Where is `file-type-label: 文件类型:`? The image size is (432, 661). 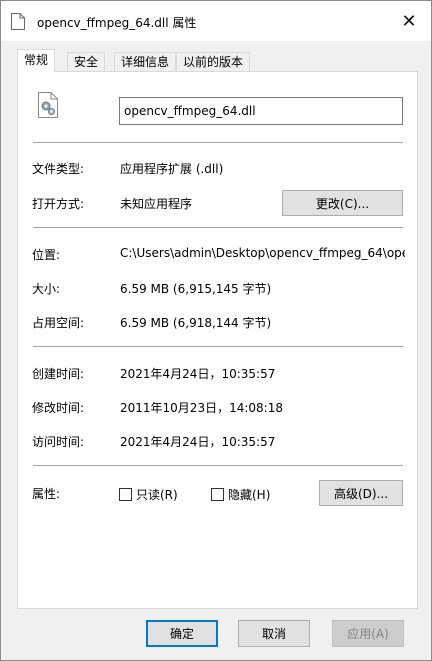 file-type-label: 文件类型: is located at coordinates (58, 169).